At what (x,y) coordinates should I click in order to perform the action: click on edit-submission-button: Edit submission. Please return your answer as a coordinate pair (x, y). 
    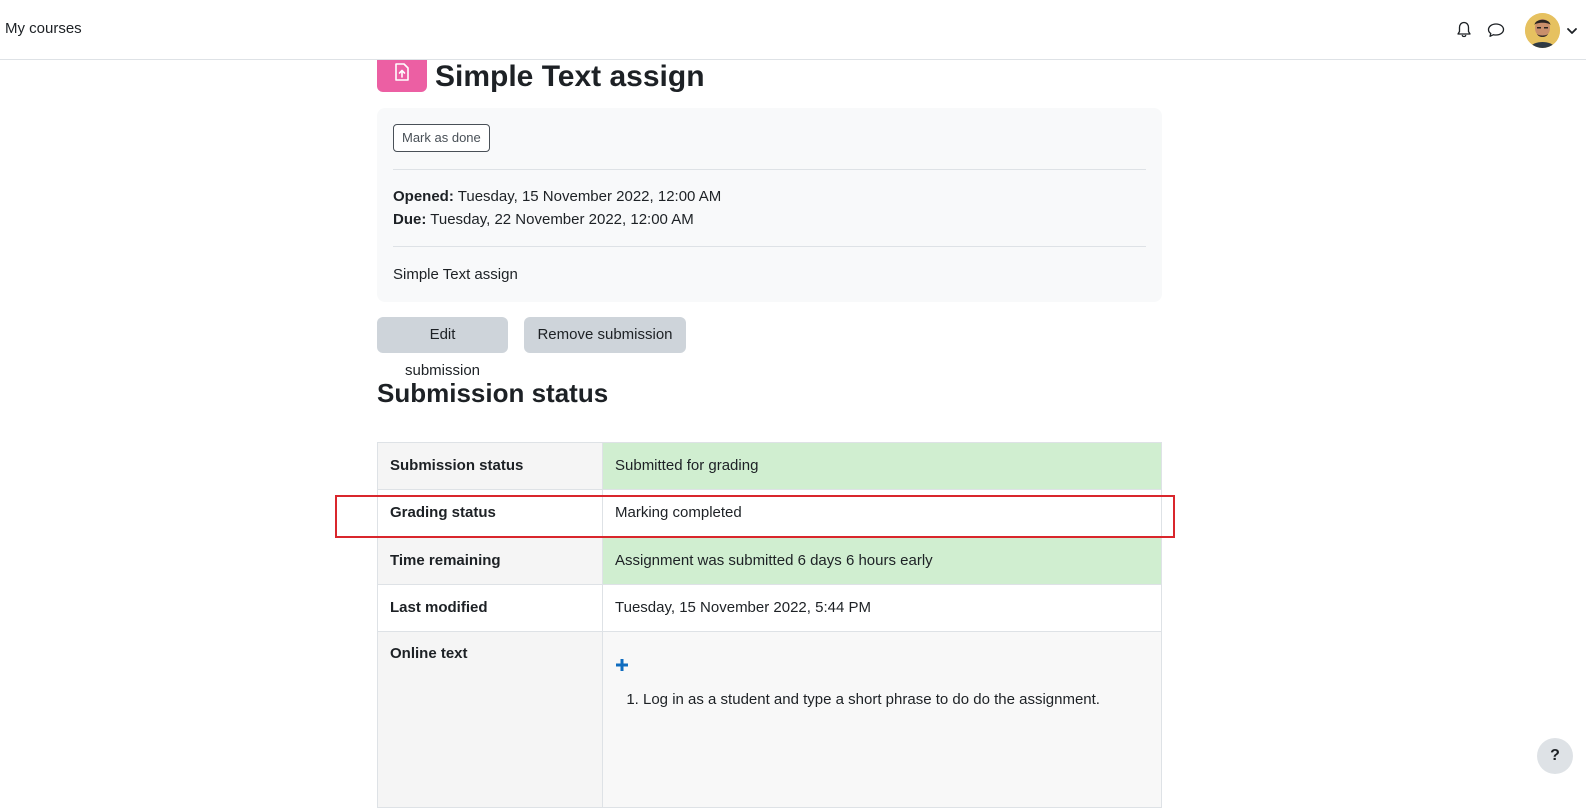
    Looking at the image, I should click on (442, 348).